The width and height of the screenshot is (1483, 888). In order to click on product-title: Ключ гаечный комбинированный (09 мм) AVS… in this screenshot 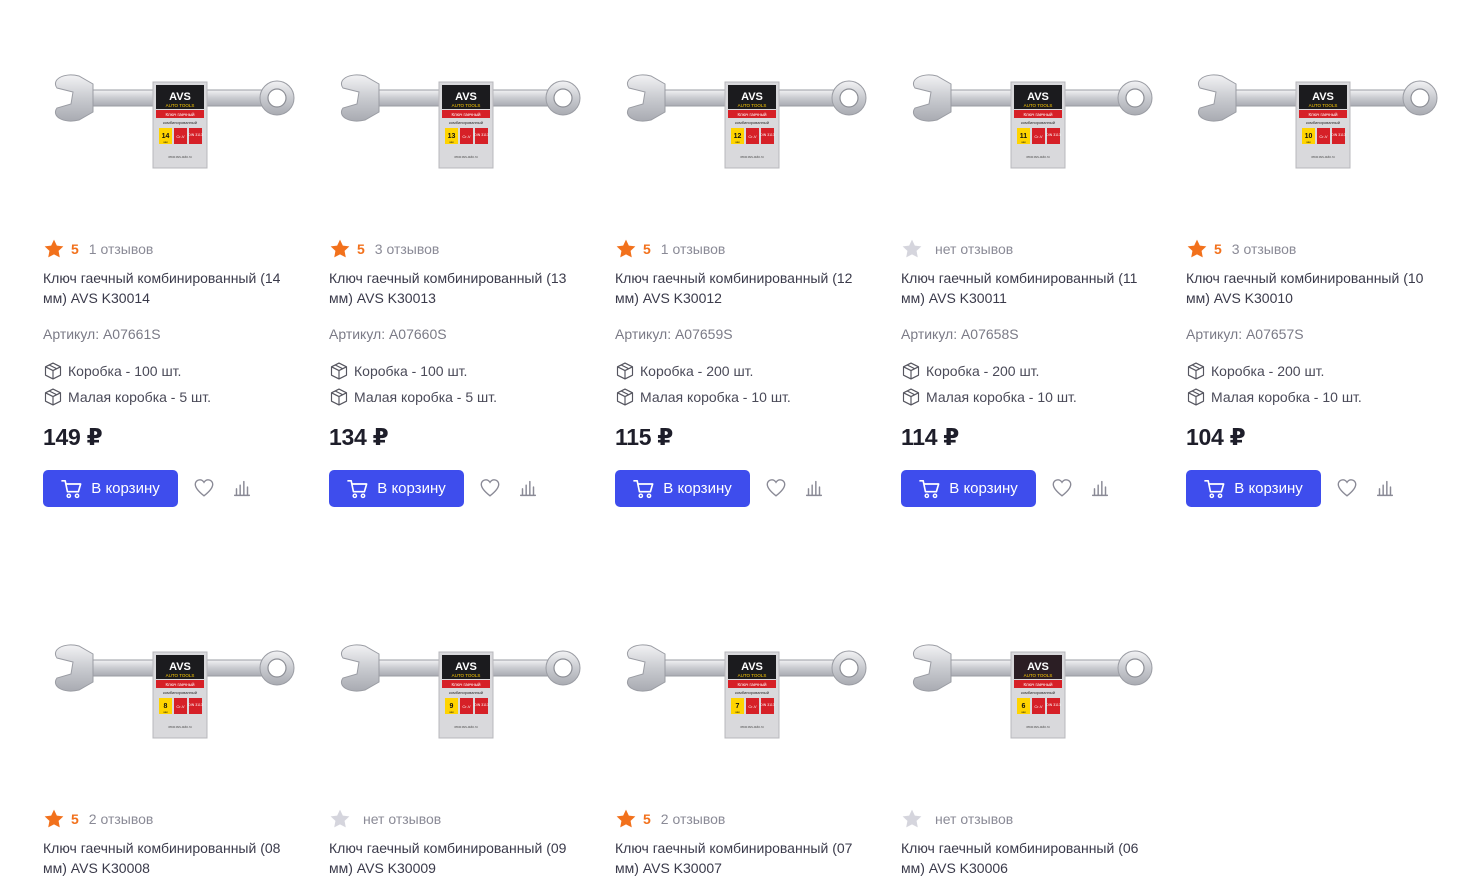, I will do `click(460, 858)`.